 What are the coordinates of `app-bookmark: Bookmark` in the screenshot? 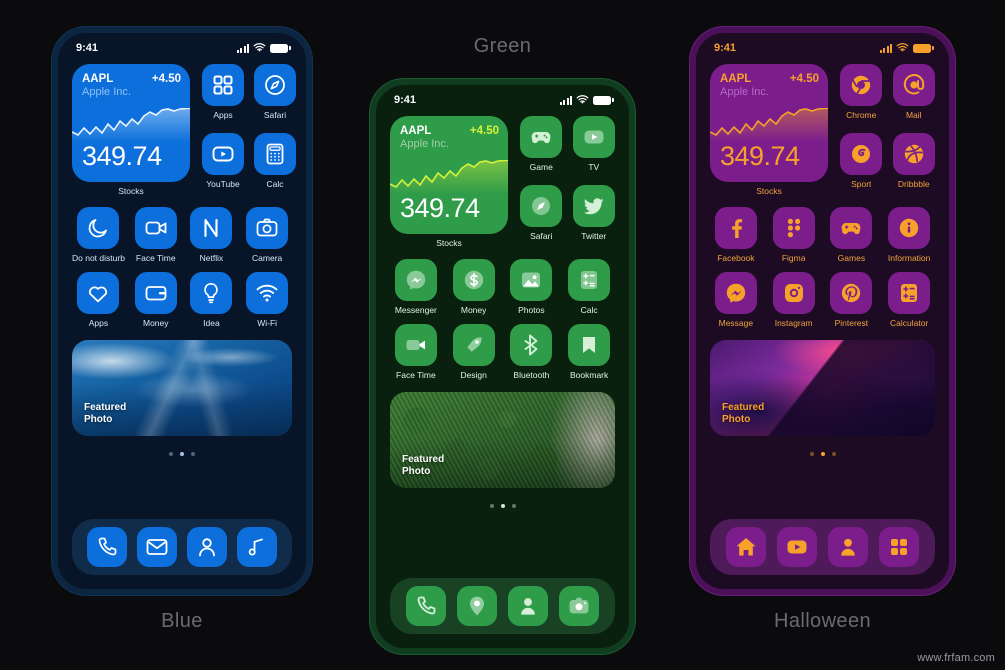 It's located at (589, 352).